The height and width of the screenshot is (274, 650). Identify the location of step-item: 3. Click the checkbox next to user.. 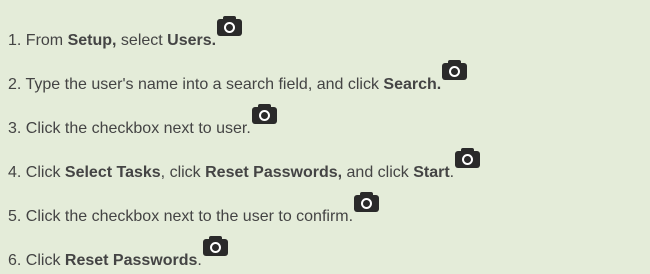
(142, 113).